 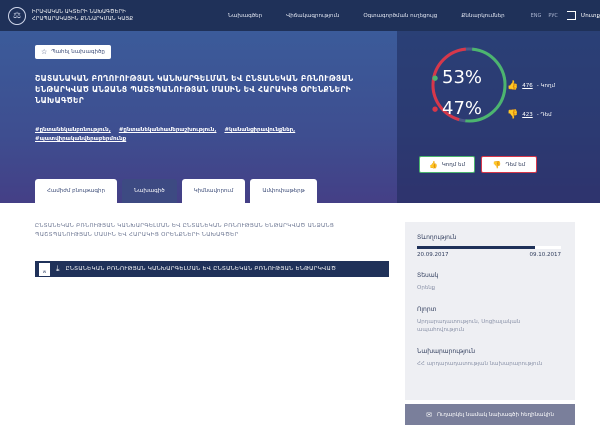 What do you see at coordinates (480, 364) in the screenshot?
I see `ministry-value: ՀՀ արդարադատության նախարարություն` at bounding box center [480, 364].